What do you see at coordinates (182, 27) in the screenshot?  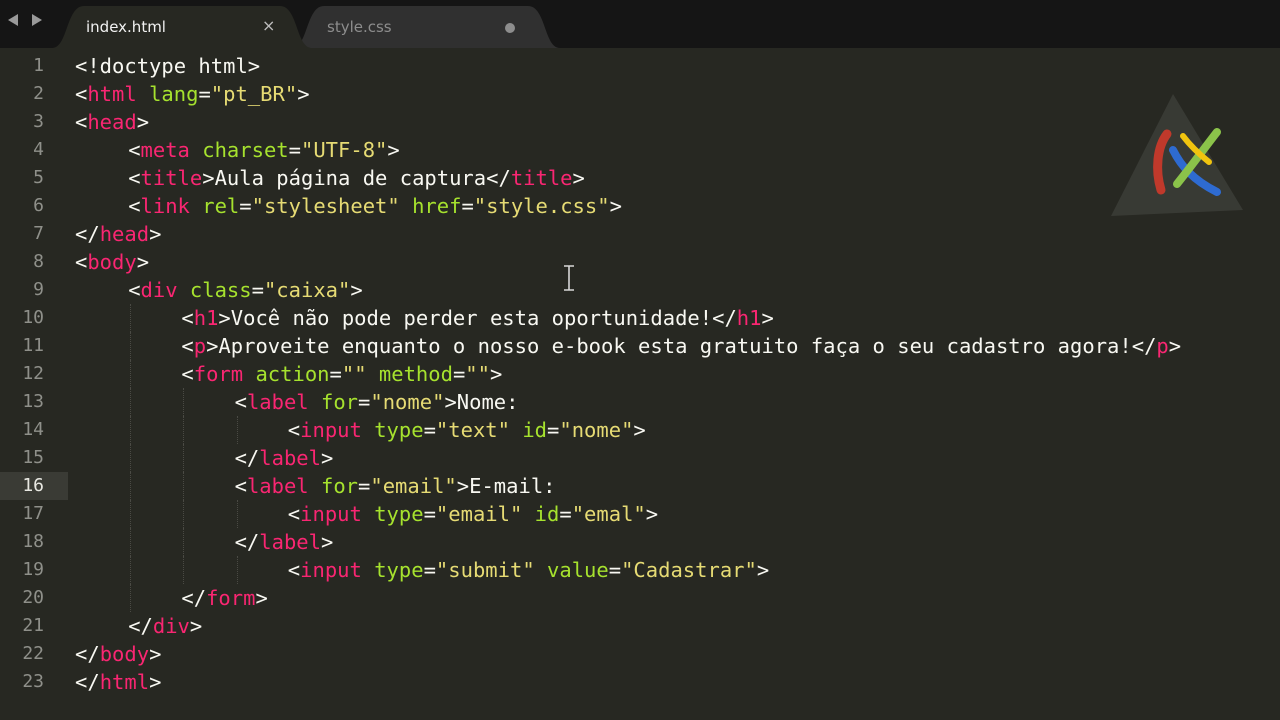 I see `tab-index-html: index.html ×` at bounding box center [182, 27].